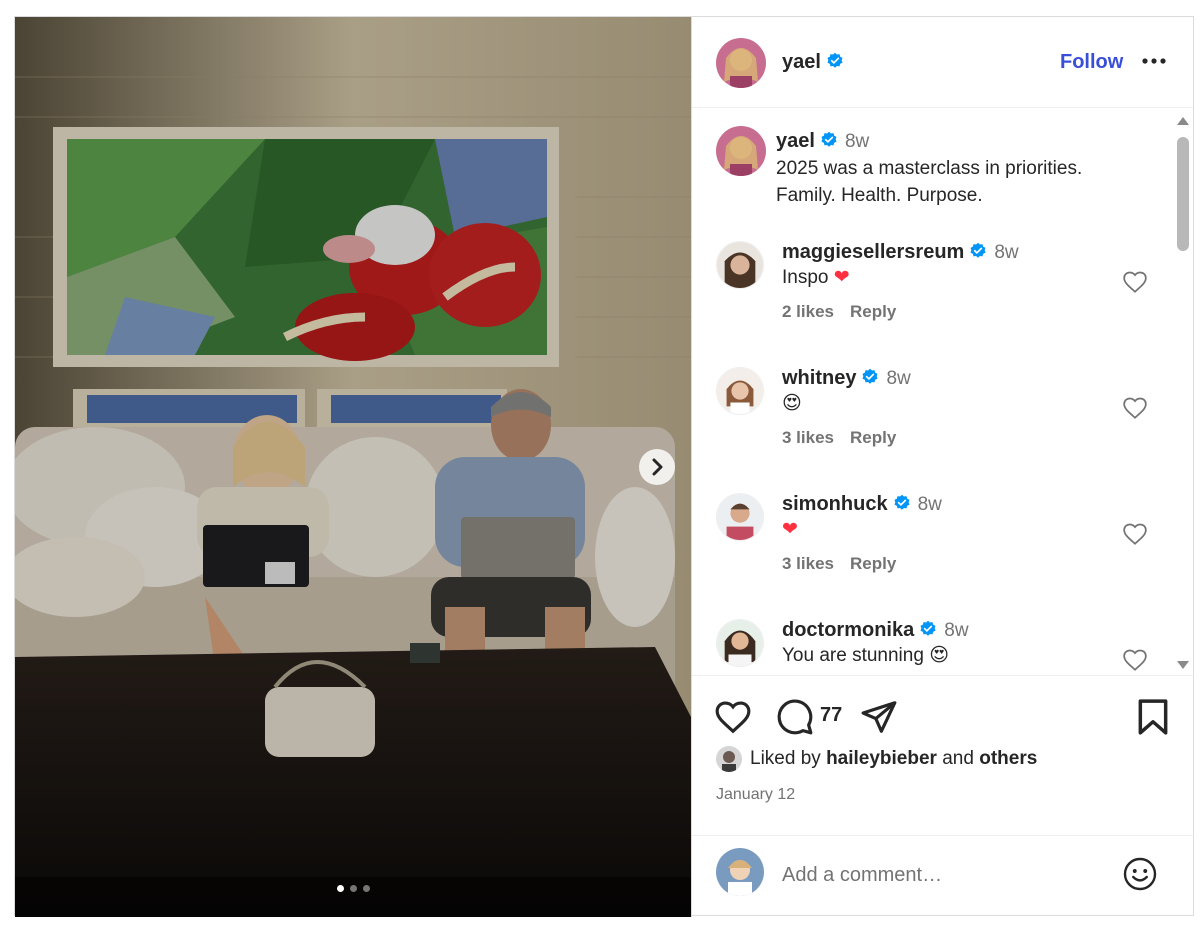 Image resolution: width=1204 pixels, height=934 pixels. Describe the element at coordinates (340, 888) in the screenshot. I see `carousel-dot-active` at that location.